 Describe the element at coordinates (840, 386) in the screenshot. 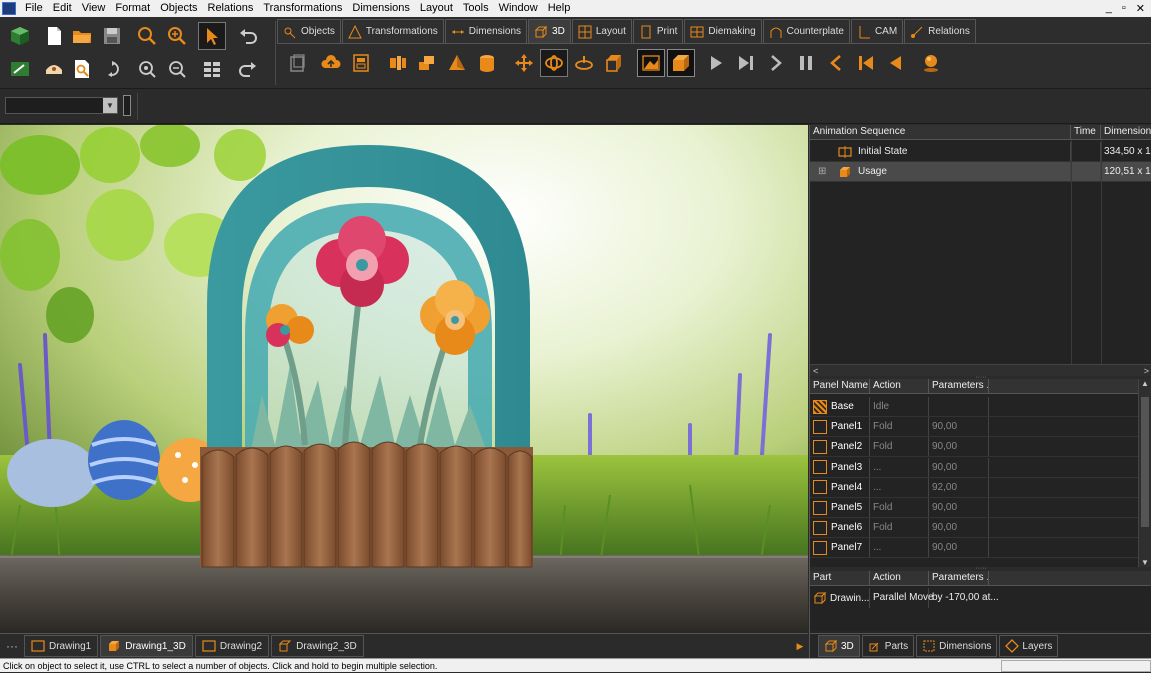

I see `col-panel-name: Panel Name` at that location.